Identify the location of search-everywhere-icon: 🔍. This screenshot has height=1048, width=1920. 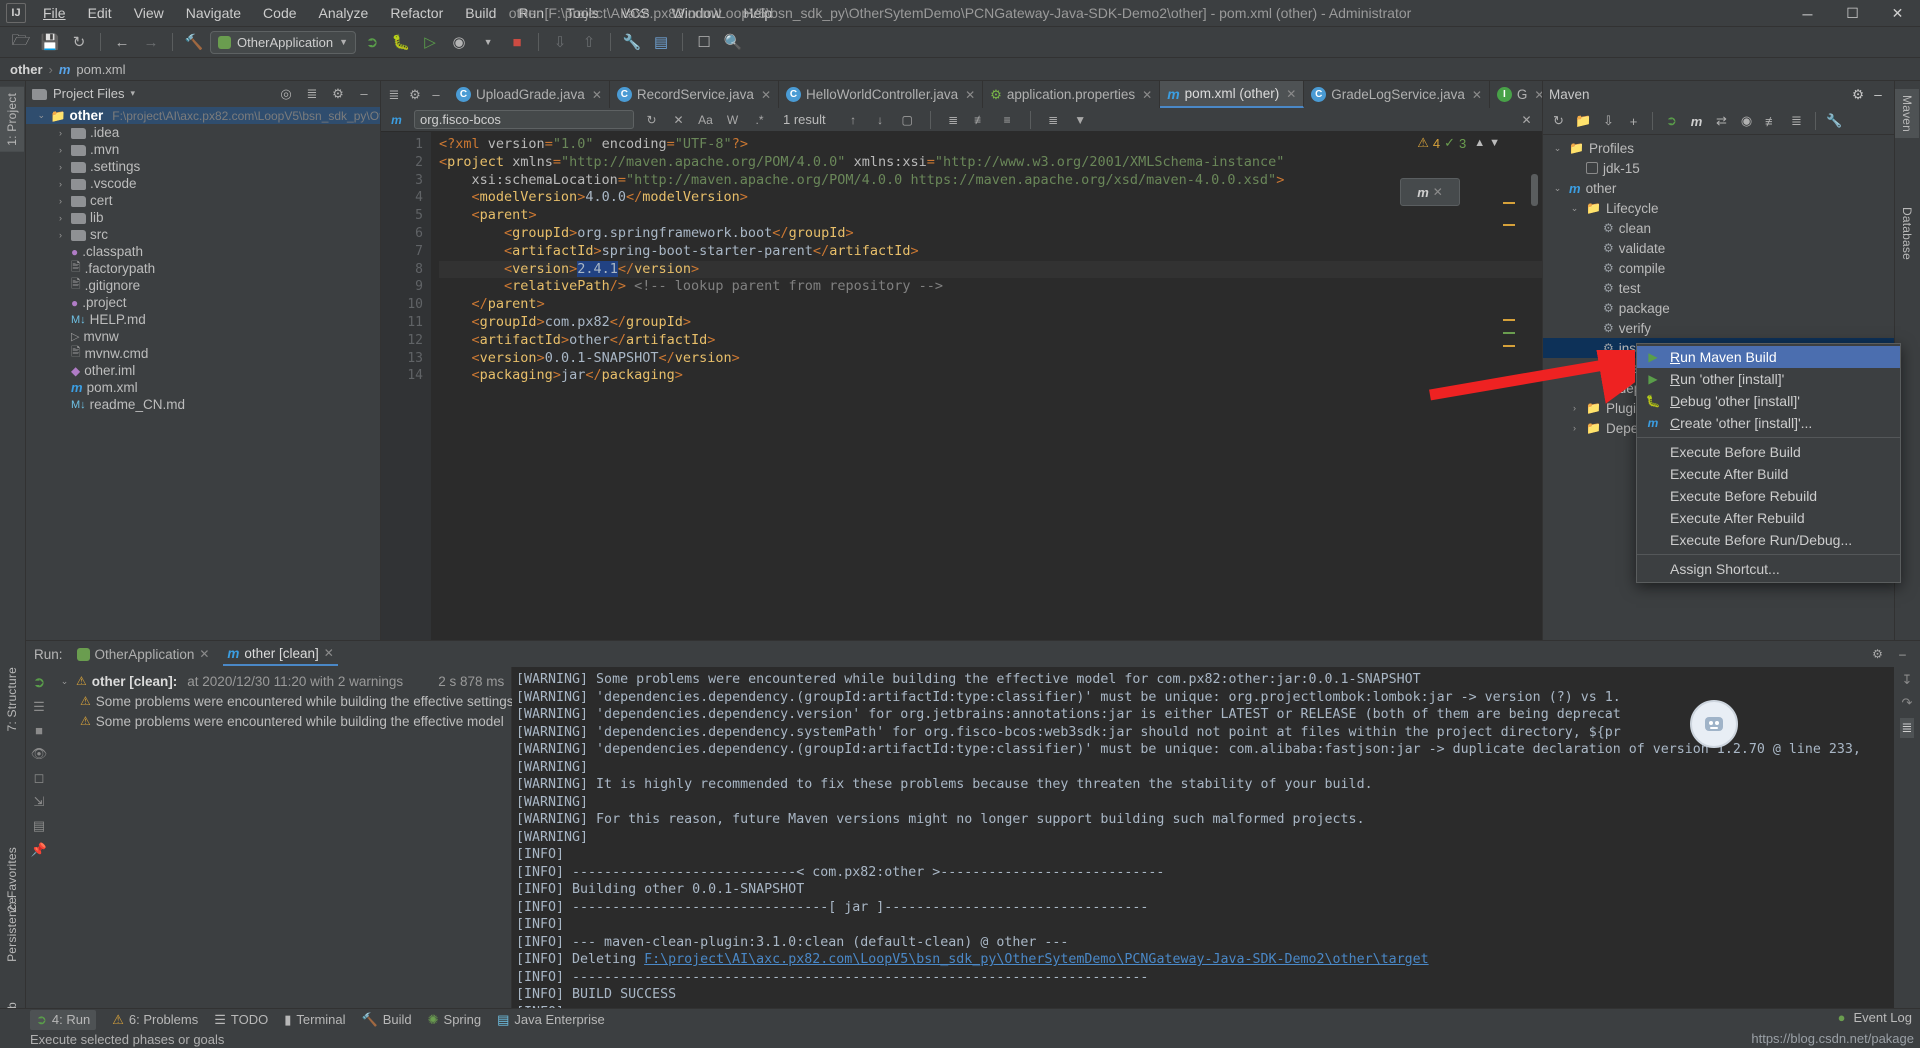
(733, 42).